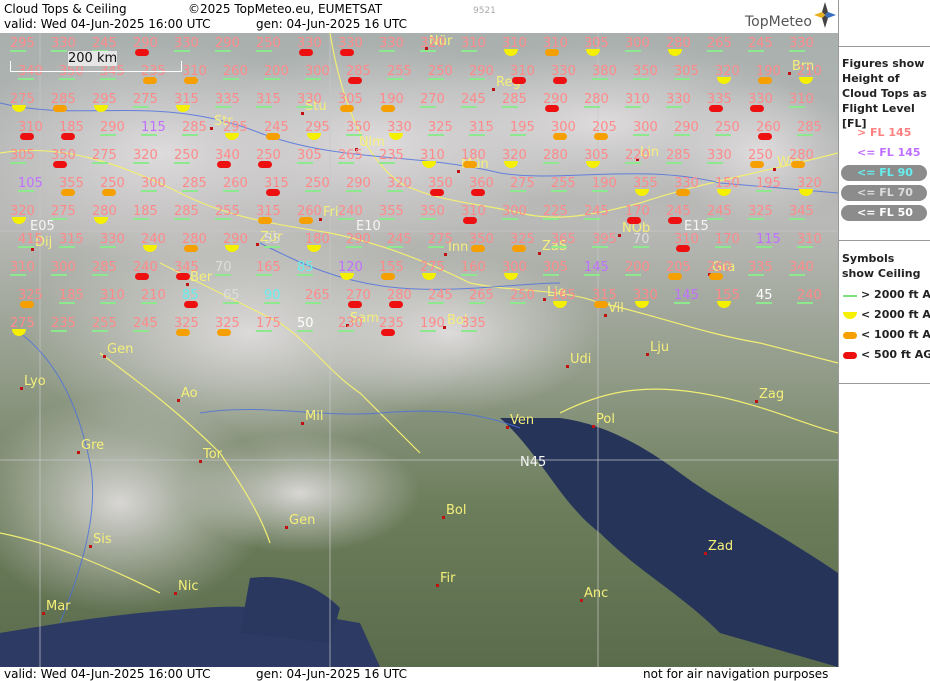  What do you see at coordinates (580, 359) in the screenshot?
I see `city-label: Udi` at bounding box center [580, 359].